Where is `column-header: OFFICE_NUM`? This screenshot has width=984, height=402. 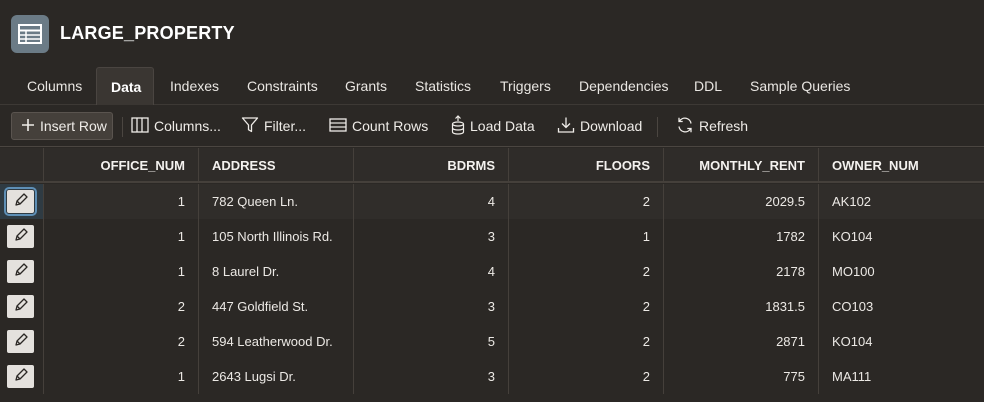
column-header: OFFICE_NUM is located at coordinates (121, 165).